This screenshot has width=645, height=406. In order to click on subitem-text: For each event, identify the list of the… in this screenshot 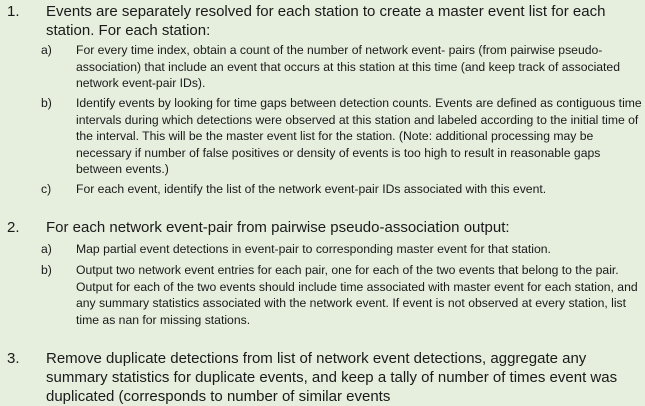, I will do `click(311, 189)`.